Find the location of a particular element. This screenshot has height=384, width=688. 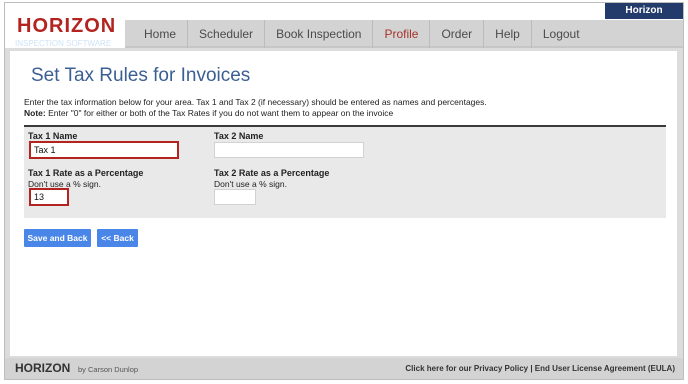

nav-book-inspection: Book Inspection is located at coordinates (319, 34).